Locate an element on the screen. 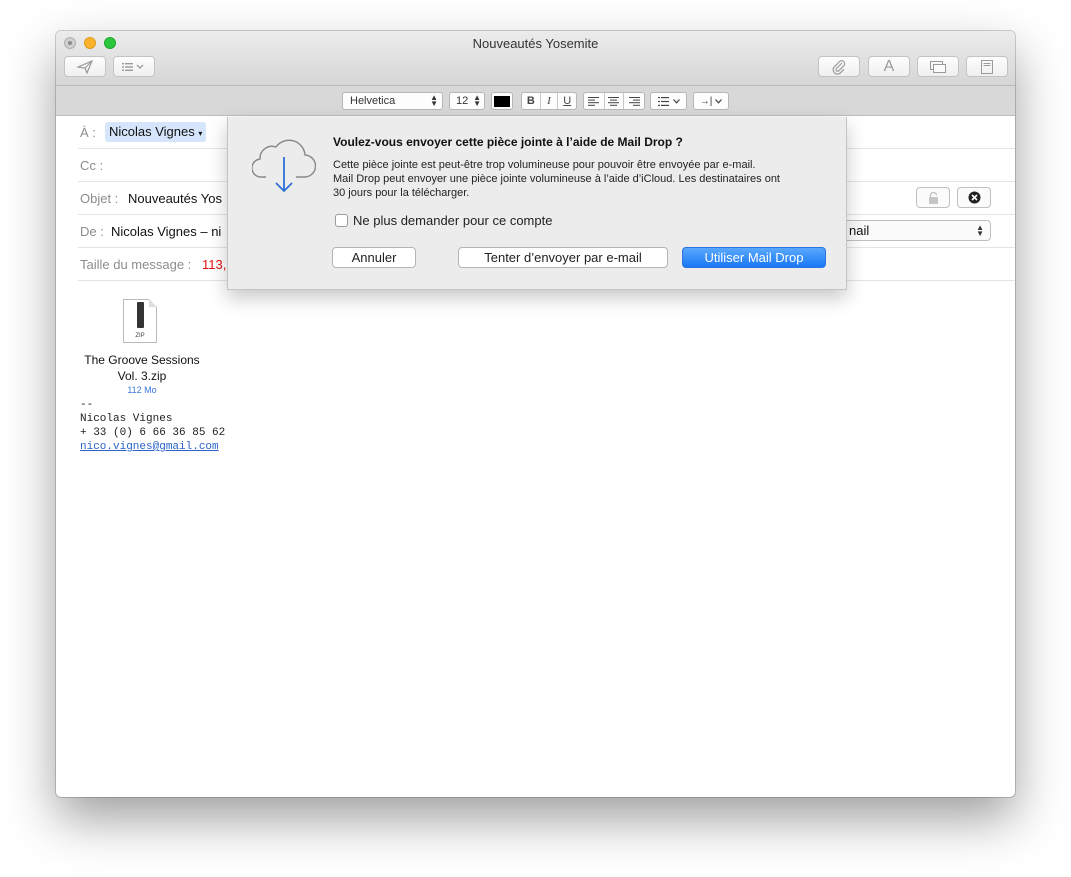 The height and width of the screenshot is (877, 1071). page-corner is located at coordinates (153, 303).